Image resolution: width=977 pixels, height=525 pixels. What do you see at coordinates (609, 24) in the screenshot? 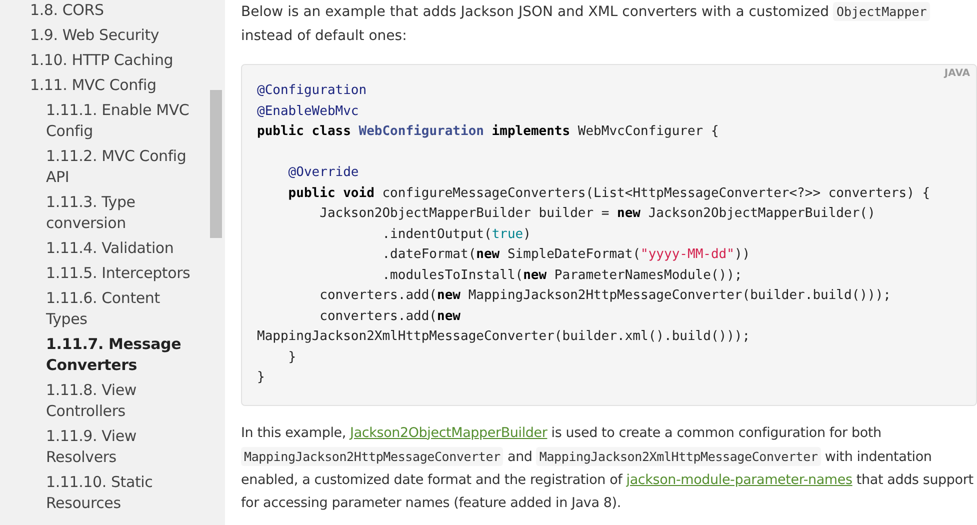
I see `intro-paragraph: Below is an example that adds Jackson JSON and XML converters with a customized ObjectMapper instead of default ones:` at bounding box center [609, 24].